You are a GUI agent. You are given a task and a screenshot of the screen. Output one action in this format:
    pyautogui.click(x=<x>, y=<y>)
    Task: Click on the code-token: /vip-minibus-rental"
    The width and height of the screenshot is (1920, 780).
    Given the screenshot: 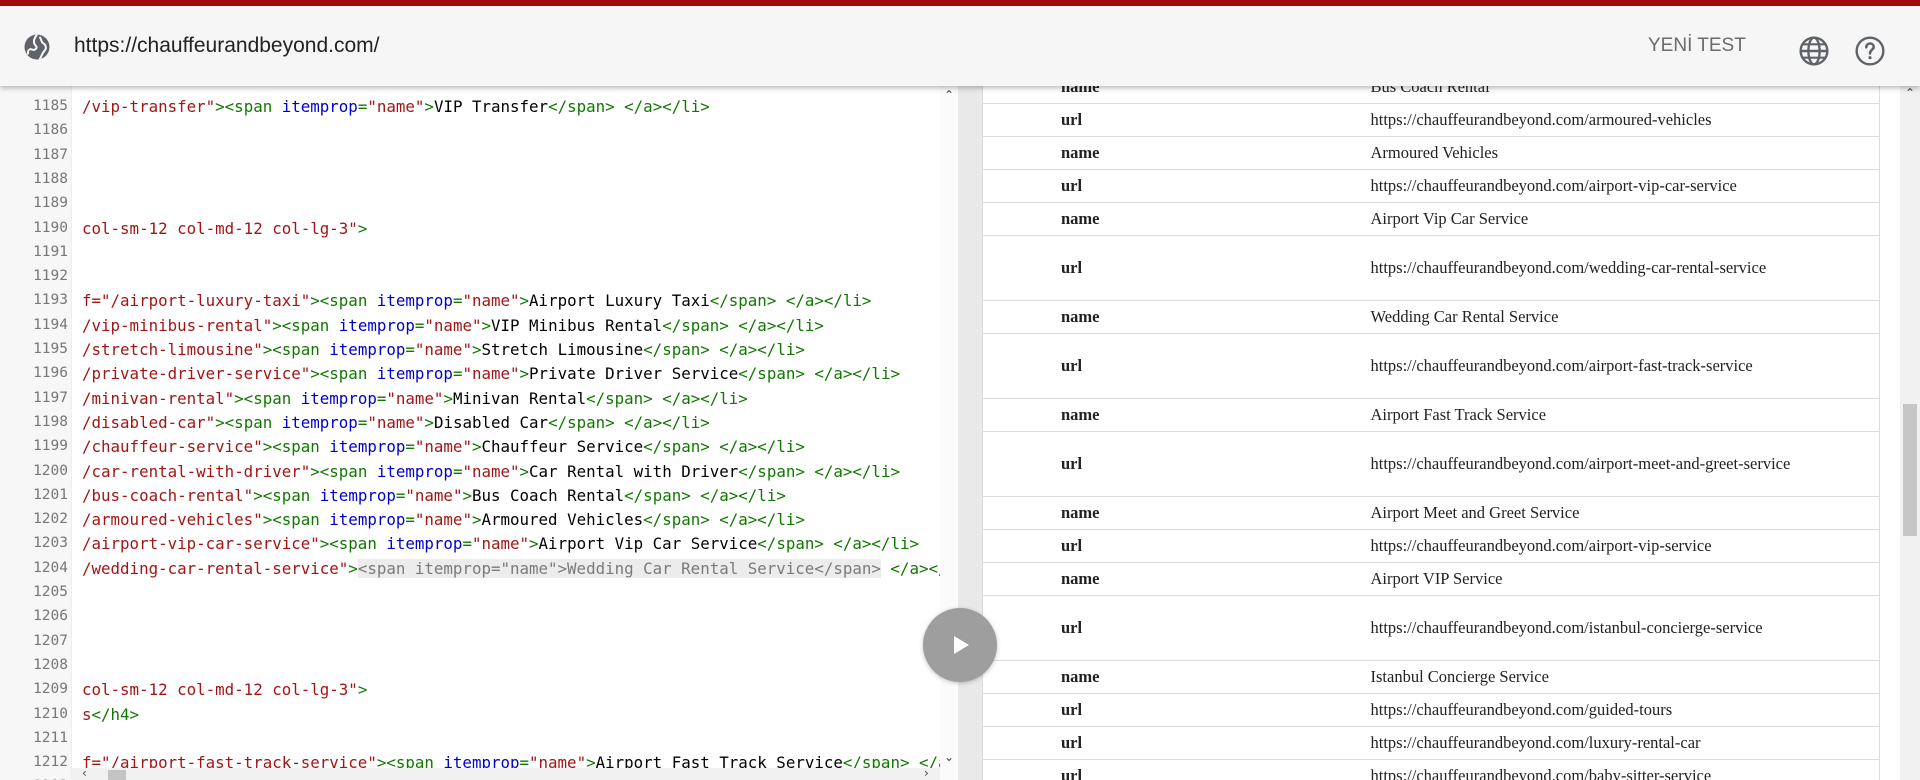 What is the action you would take?
    pyautogui.click(x=177, y=325)
    